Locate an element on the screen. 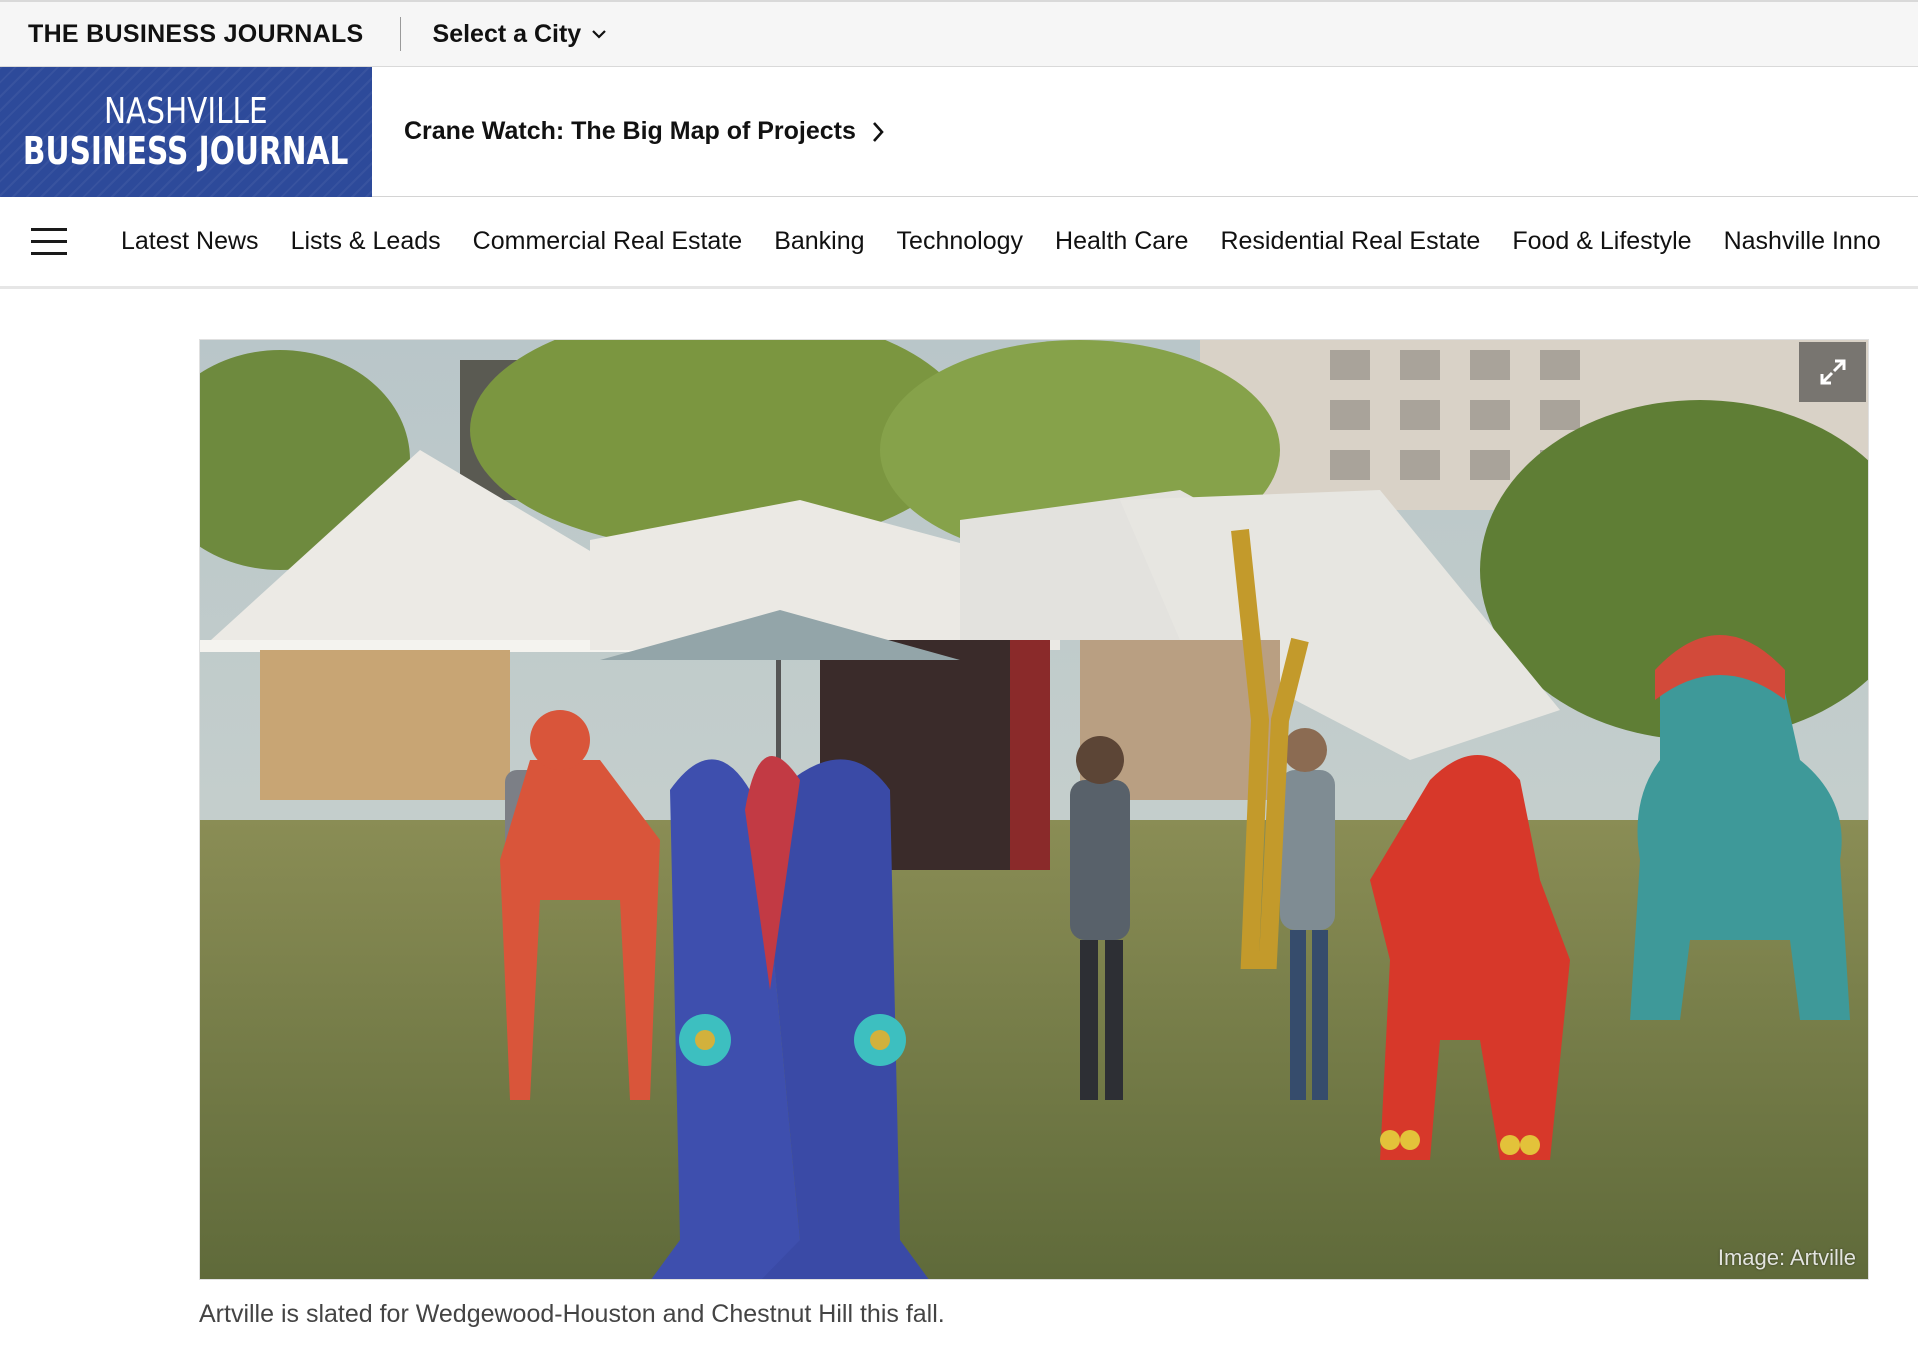 This screenshot has height=1350, width=1918. nav-technology: Technology is located at coordinates (960, 241).